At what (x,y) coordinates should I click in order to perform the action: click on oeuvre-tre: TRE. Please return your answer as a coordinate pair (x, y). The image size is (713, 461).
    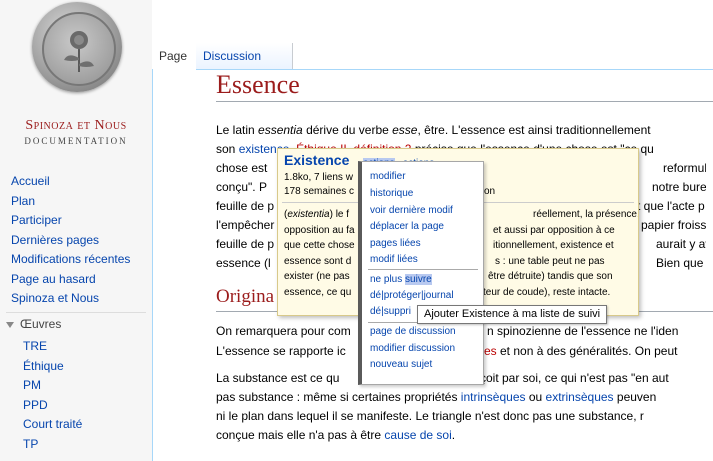
    Looking at the image, I should click on (52, 347).